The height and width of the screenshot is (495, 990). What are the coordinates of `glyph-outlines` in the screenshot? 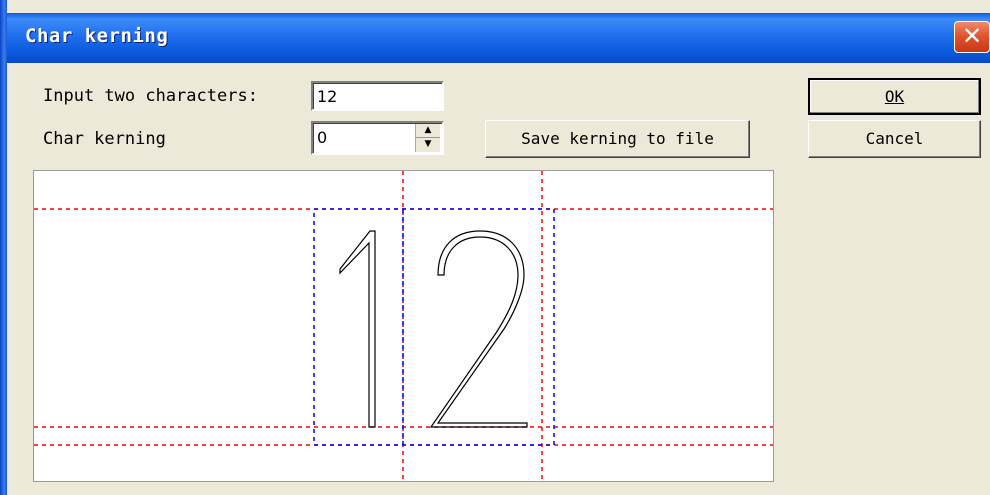 It's located at (433, 329).